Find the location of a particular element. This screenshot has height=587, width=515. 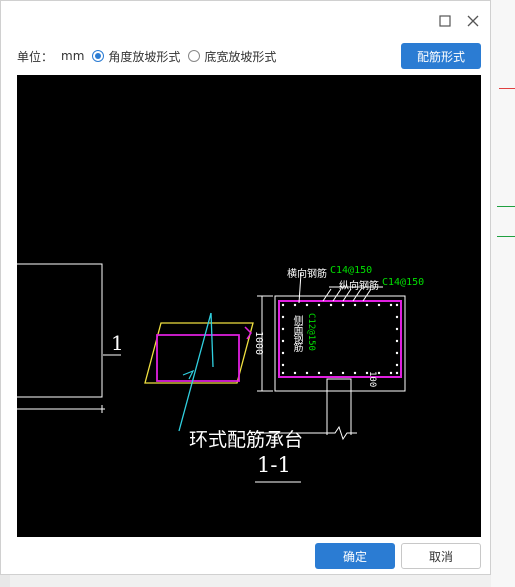

drawing-title: 环式配筋承台 is located at coordinates (246, 440).